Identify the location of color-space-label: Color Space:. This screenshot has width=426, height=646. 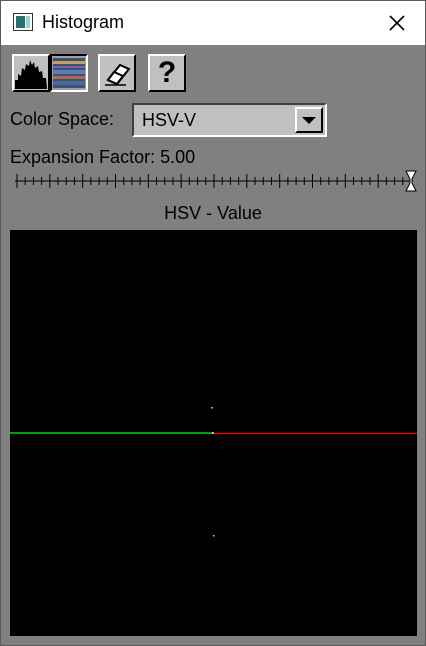
(62, 119).